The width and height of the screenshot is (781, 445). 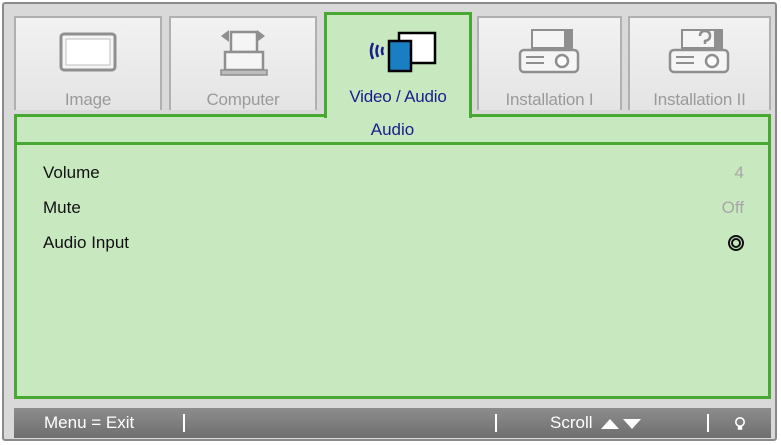 I want to click on projector-icon, so click(x=550, y=53).